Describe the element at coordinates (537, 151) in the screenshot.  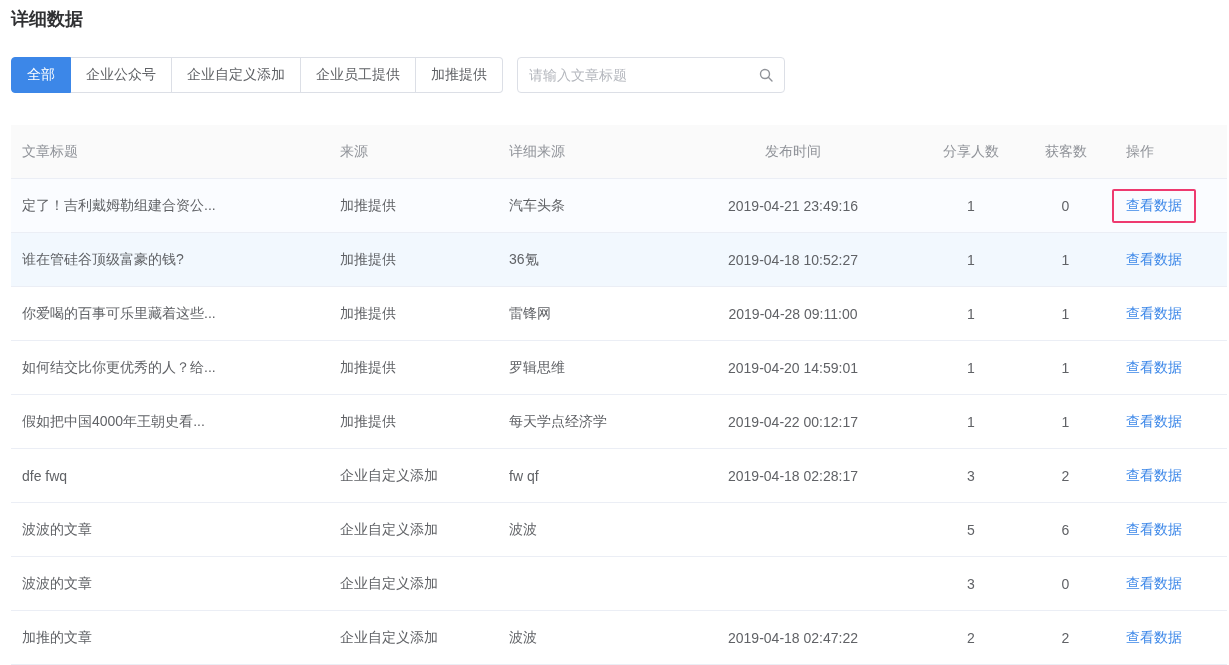
I see `column-header: 详细来源` at that location.